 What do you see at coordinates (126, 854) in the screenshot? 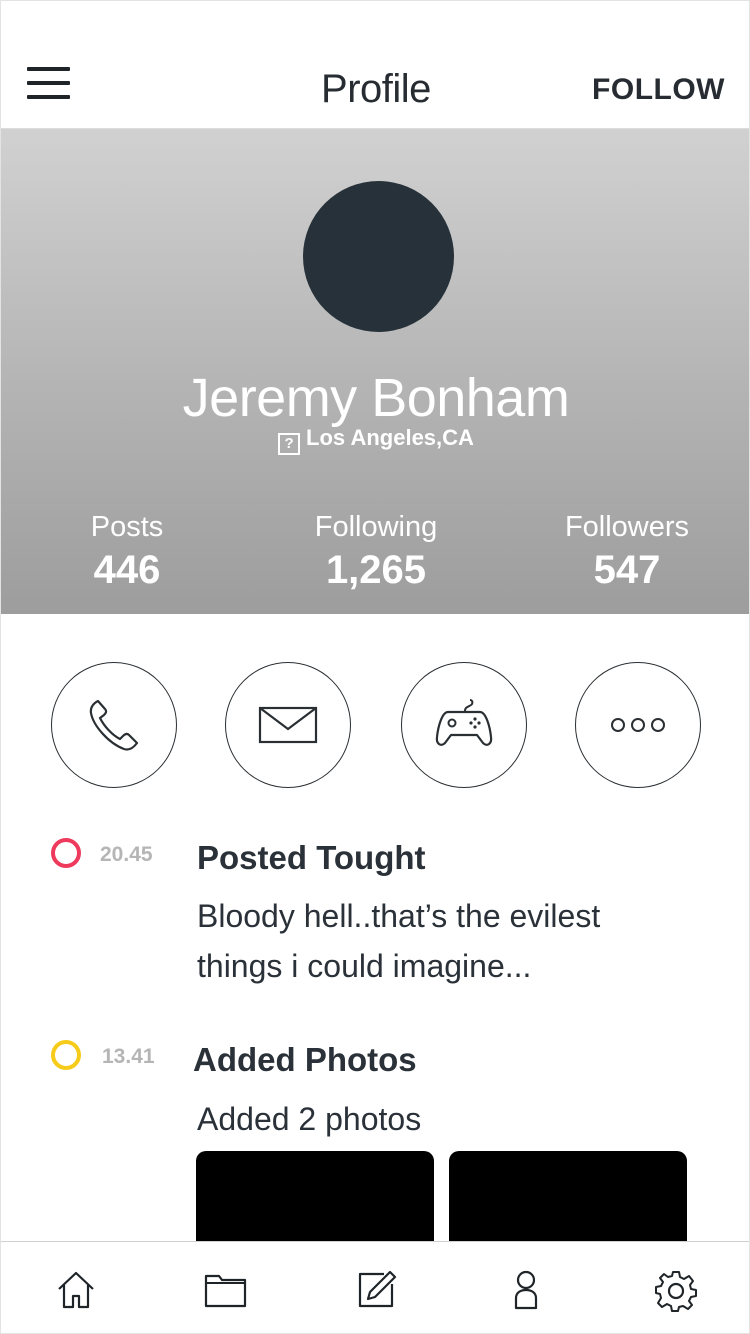
I see `timeline-time: 20.45` at bounding box center [126, 854].